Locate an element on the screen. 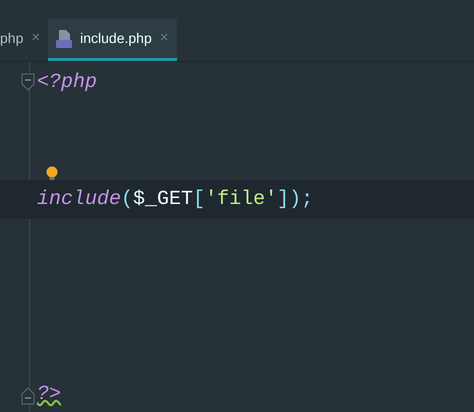  code-line: <?php is located at coordinates (67, 82).